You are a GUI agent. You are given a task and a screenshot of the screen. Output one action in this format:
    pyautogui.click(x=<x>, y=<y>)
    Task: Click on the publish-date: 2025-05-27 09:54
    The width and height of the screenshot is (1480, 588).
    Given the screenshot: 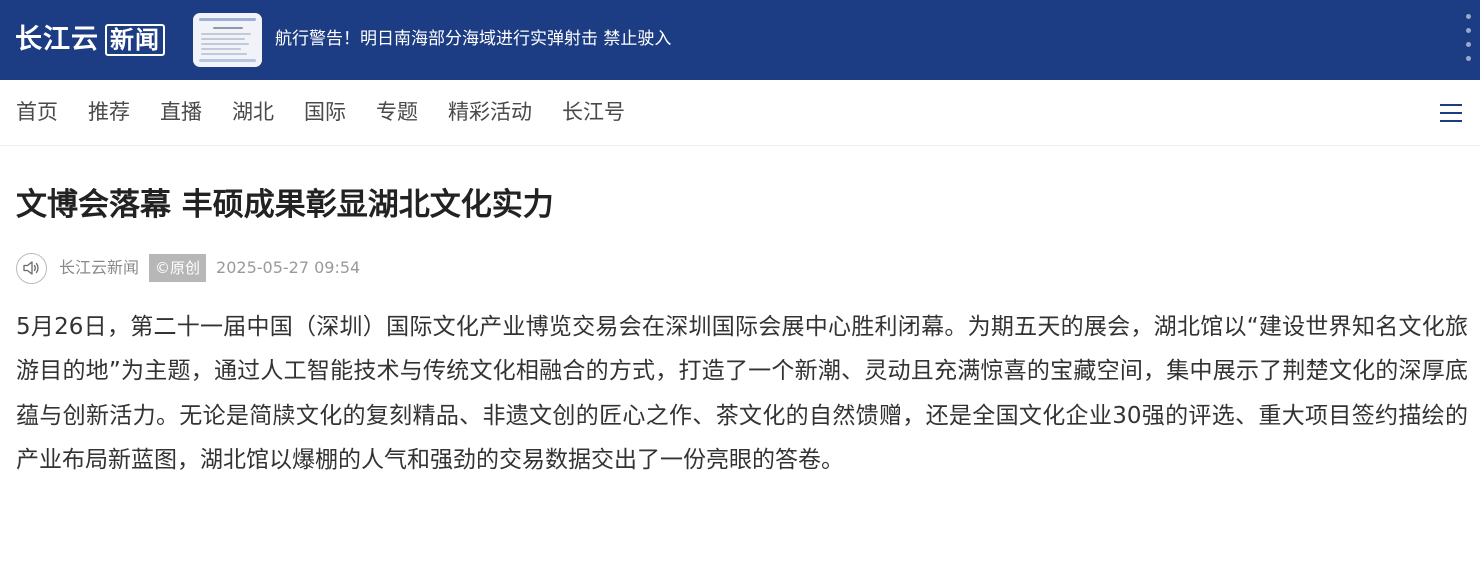 What is the action you would take?
    pyautogui.click(x=288, y=267)
    